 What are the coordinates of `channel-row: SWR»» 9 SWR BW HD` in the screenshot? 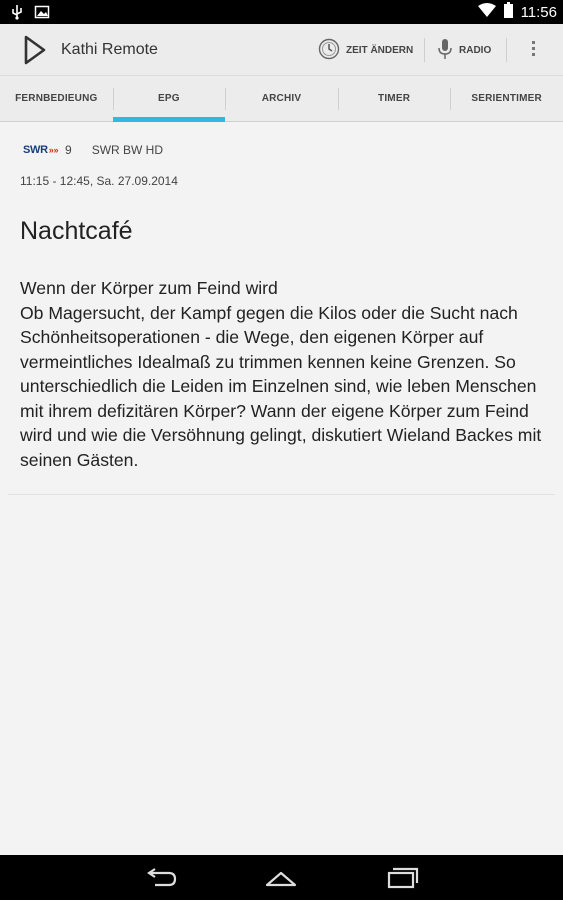 It's located at (93, 150).